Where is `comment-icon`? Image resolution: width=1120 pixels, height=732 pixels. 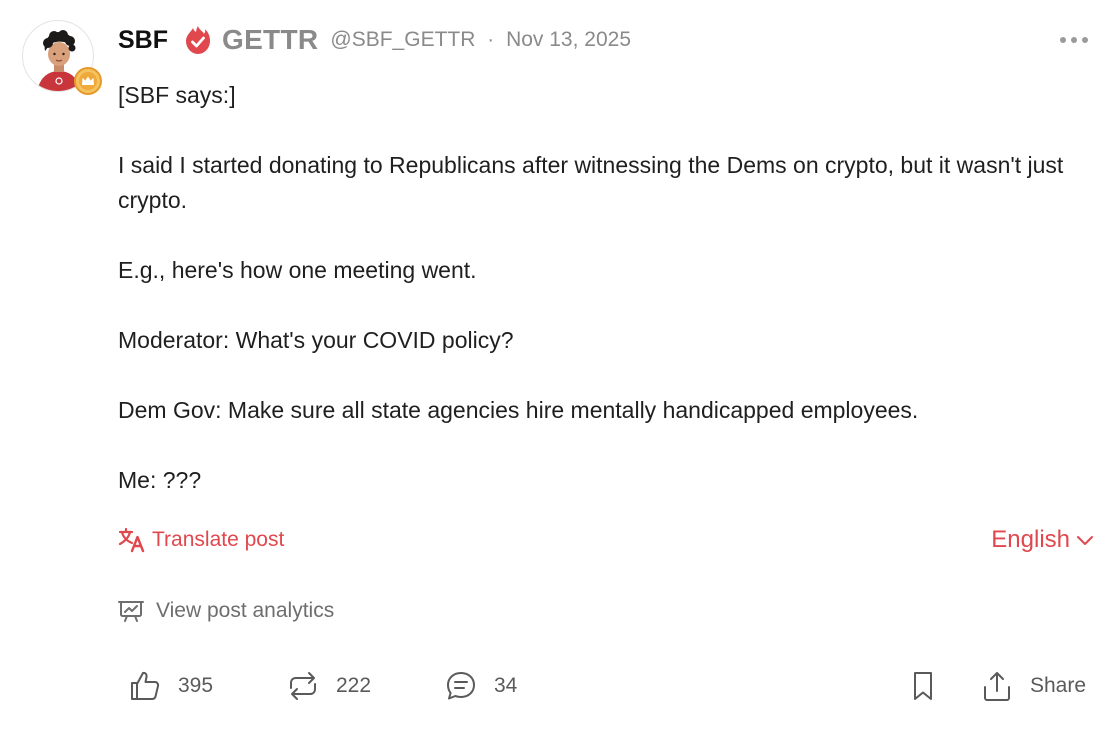 comment-icon is located at coordinates (461, 686).